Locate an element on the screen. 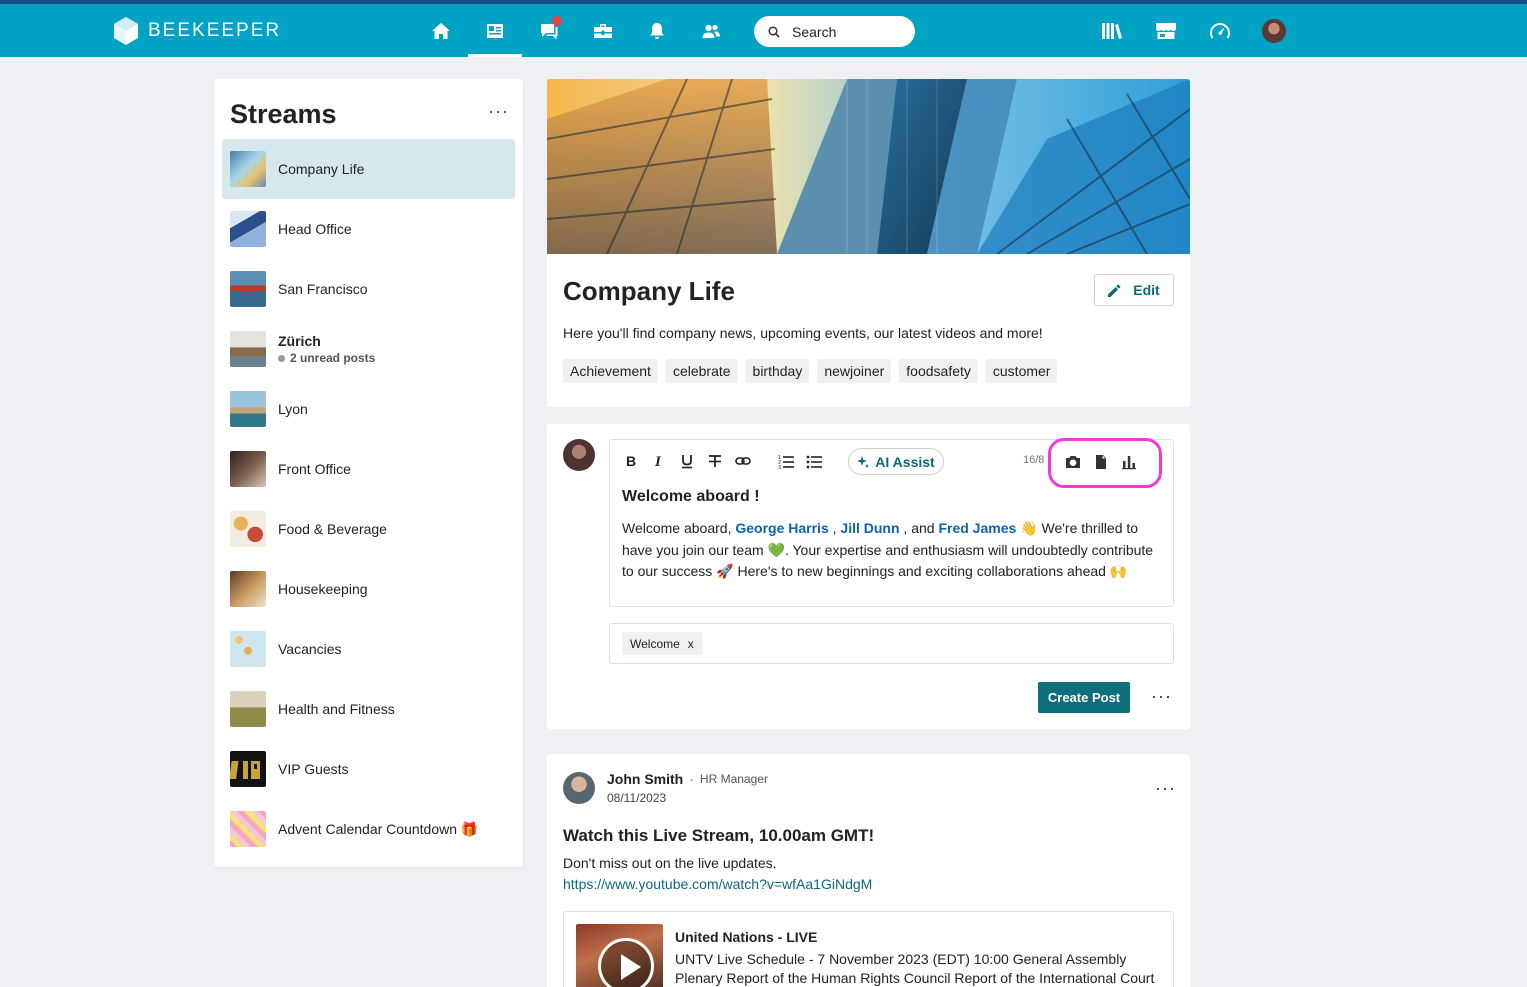  character-counter: 16/8 is located at coordinates (1034, 460).